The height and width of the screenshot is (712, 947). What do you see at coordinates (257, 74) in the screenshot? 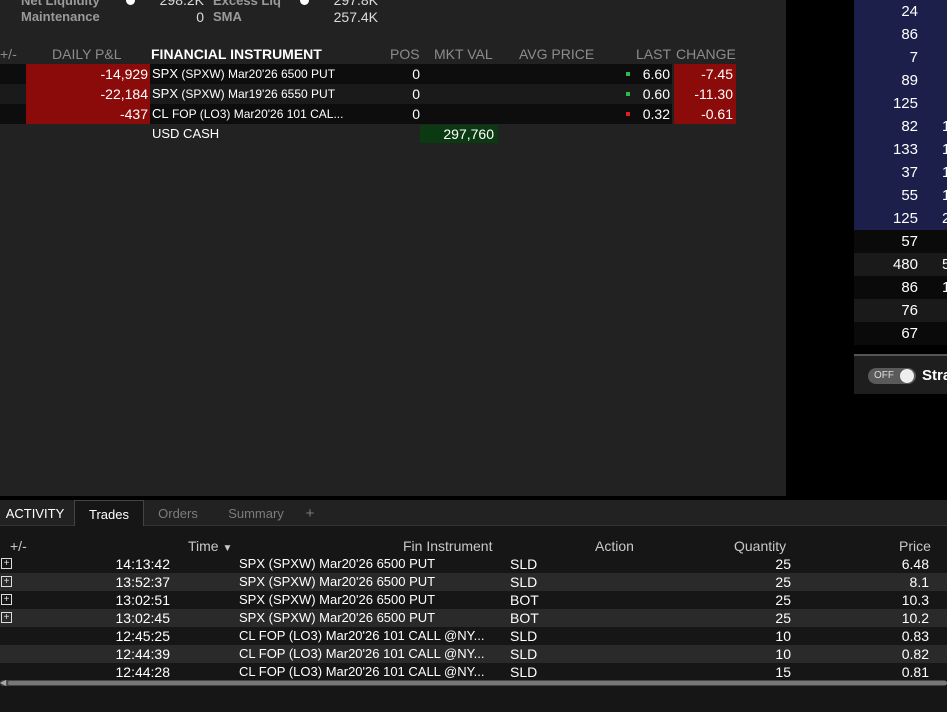
I see `instrument-detail: (SPXW) Mar20'26 6500 PUT` at bounding box center [257, 74].